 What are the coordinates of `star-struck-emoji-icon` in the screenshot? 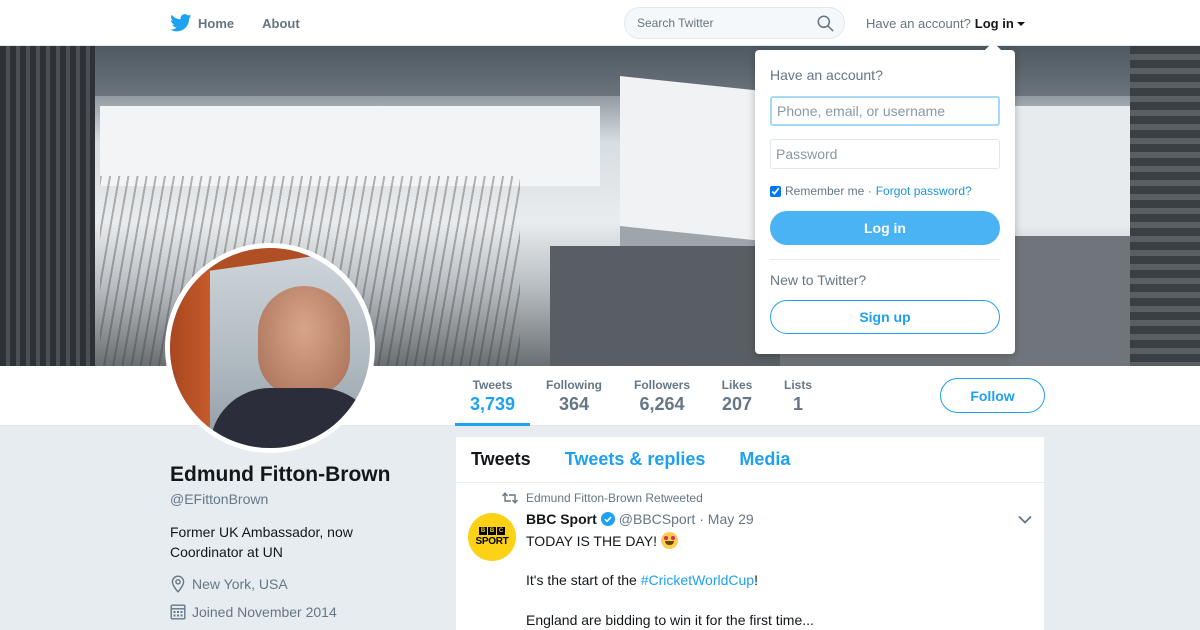 It's located at (669, 540).